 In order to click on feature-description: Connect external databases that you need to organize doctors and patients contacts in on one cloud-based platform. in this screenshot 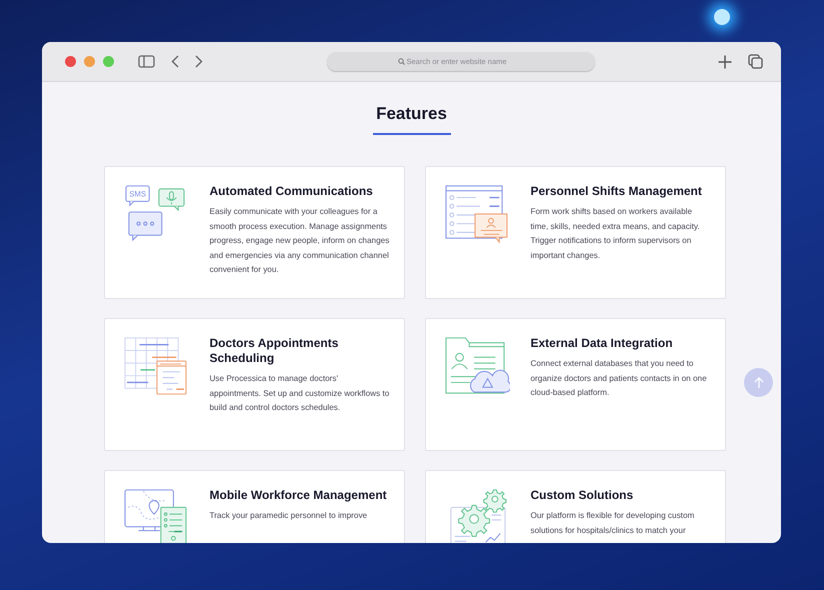, I will do `click(619, 379)`.